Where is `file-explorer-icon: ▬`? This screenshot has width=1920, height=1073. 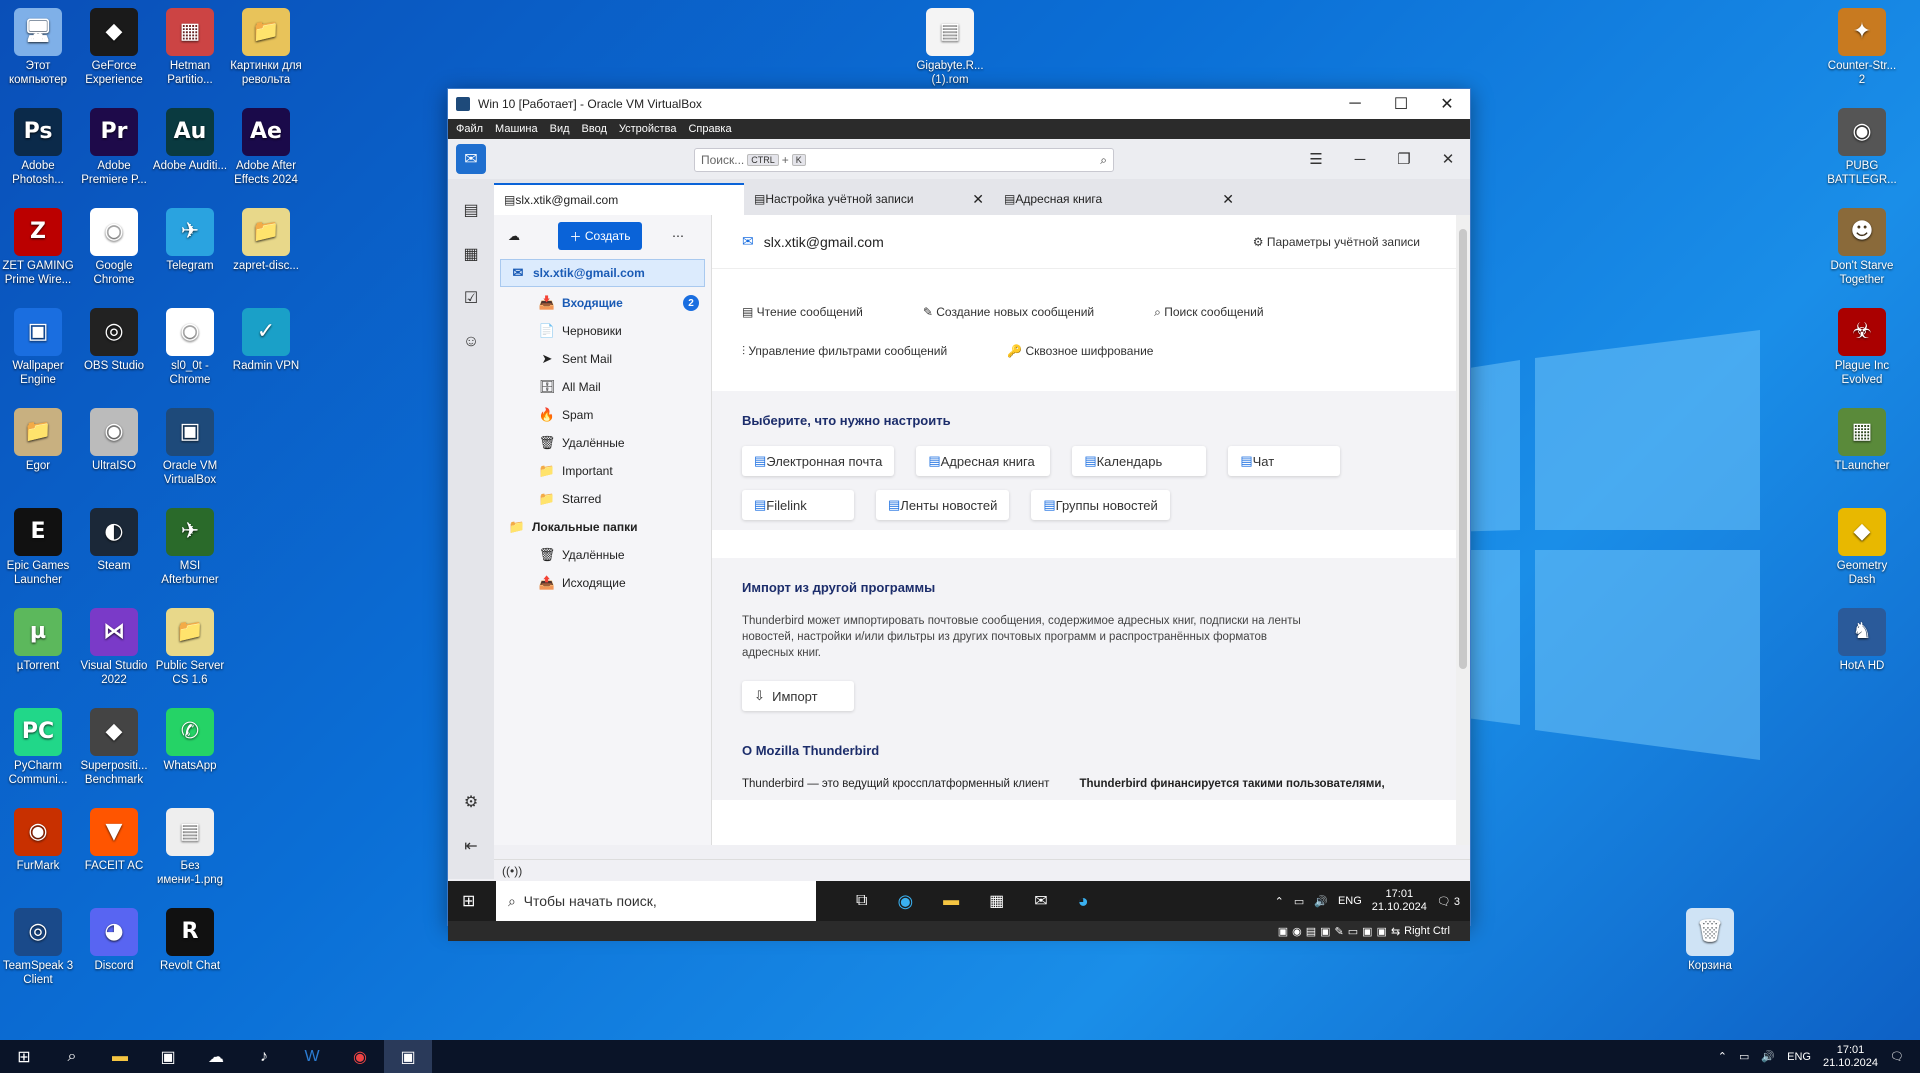 file-explorer-icon: ▬ is located at coordinates (120, 1056).